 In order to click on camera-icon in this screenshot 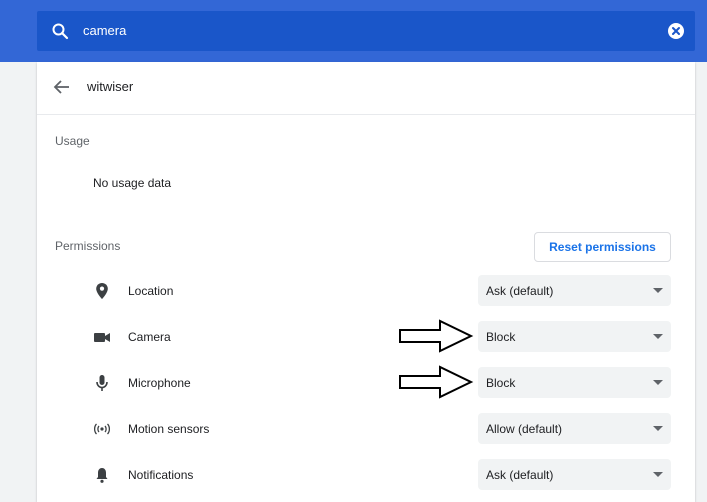, I will do `click(102, 337)`.